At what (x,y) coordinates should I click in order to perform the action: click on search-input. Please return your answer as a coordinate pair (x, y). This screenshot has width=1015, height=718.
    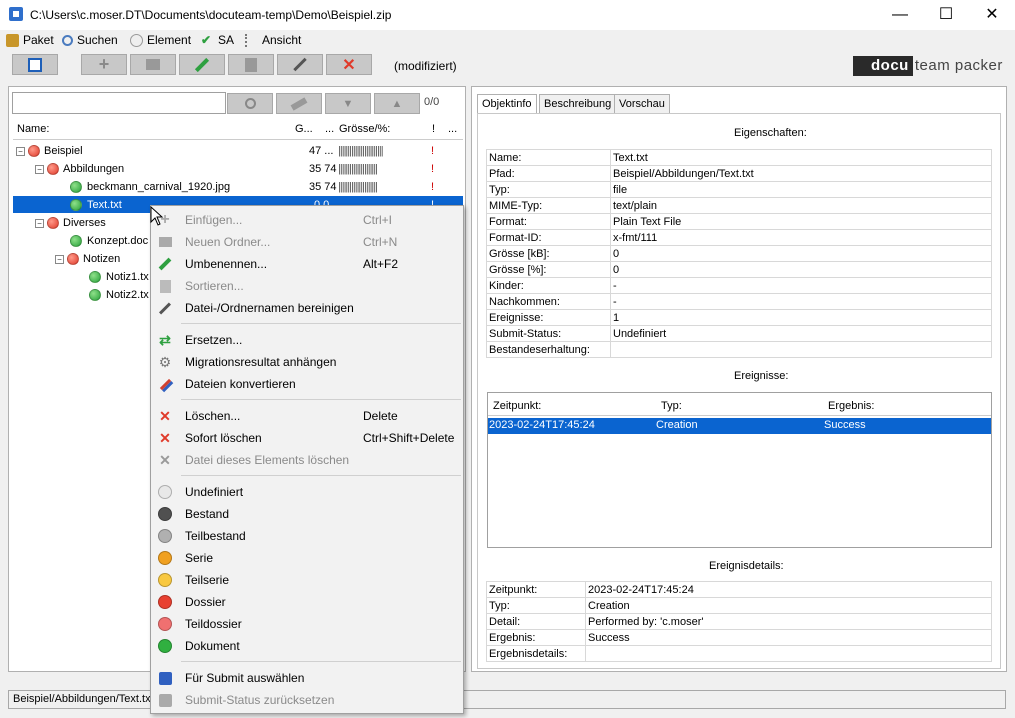
    Looking at the image, I should click on (119, 103).